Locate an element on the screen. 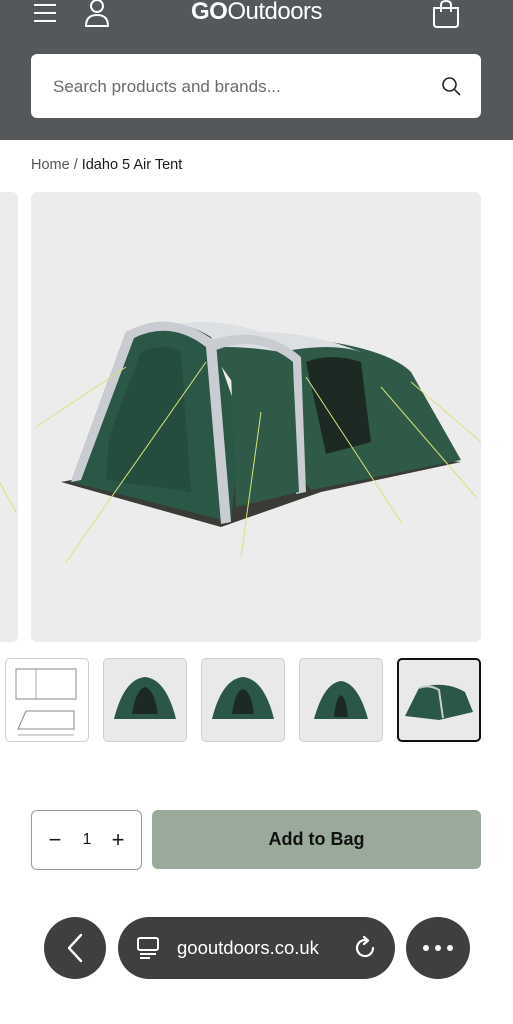 The width and height of the screenshot is (513, 1024). quantity-increase-button: + is located at coordinates (118, 840).